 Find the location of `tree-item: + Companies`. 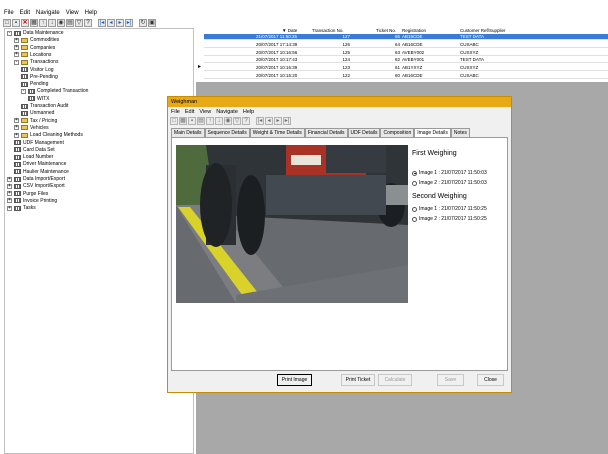

tree-item: + Companies is located at coordinates (34, 48).